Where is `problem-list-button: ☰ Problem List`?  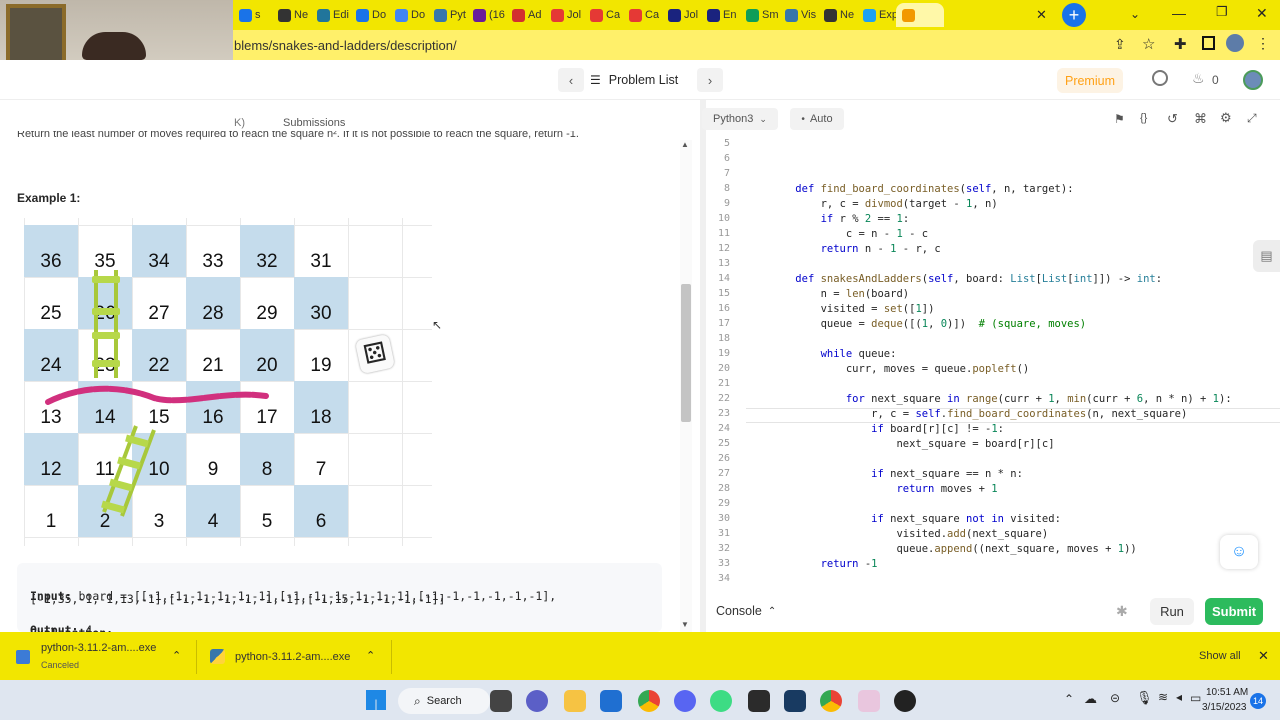
problem-list-button: ☰ Problem List is located at coordinates (640, 80).